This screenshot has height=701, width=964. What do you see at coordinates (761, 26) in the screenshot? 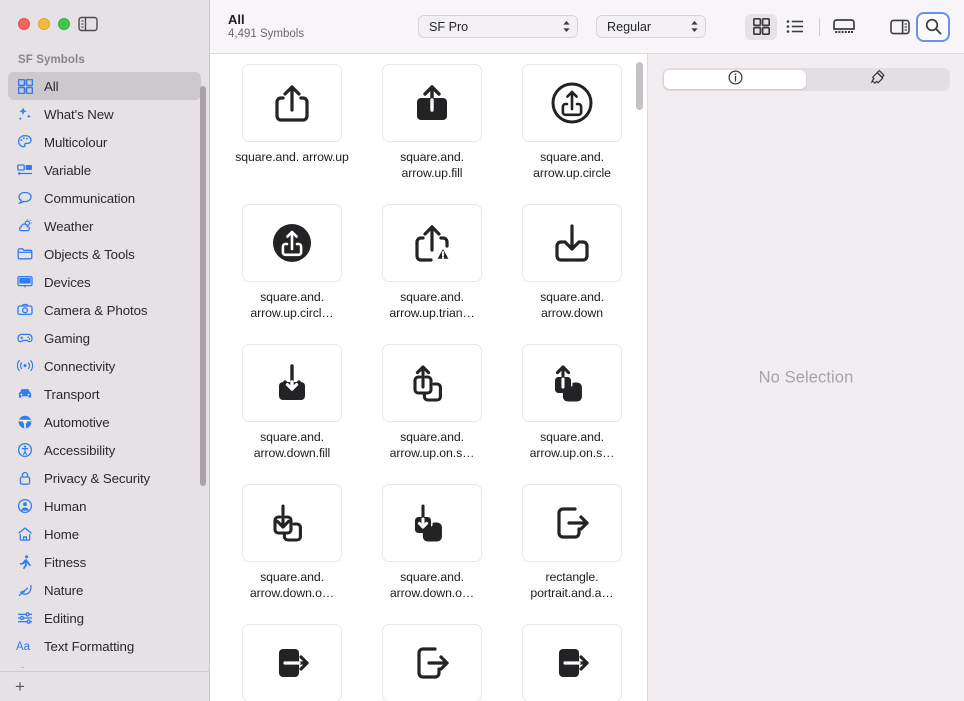
I see `grid-view-button` at bounding box center [761, 26].